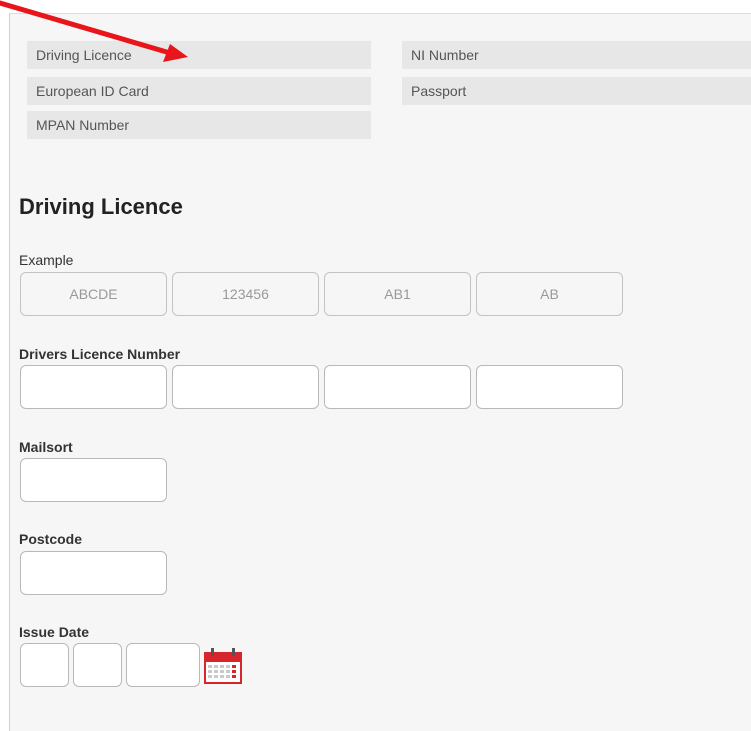 The image size is (751, 731). Describe the element at coordinates (223, 666) in the screenshot. I see `calendar-icon` at that location.